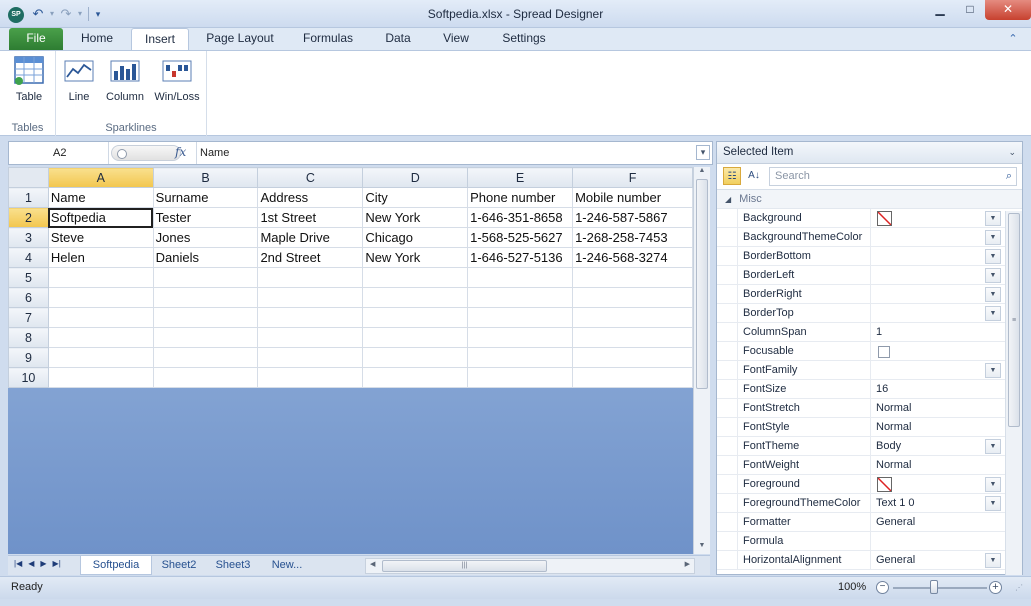 The width and height of the screenshot is (1031, 606). I want to click on row-header: 8, so click(28, 337).